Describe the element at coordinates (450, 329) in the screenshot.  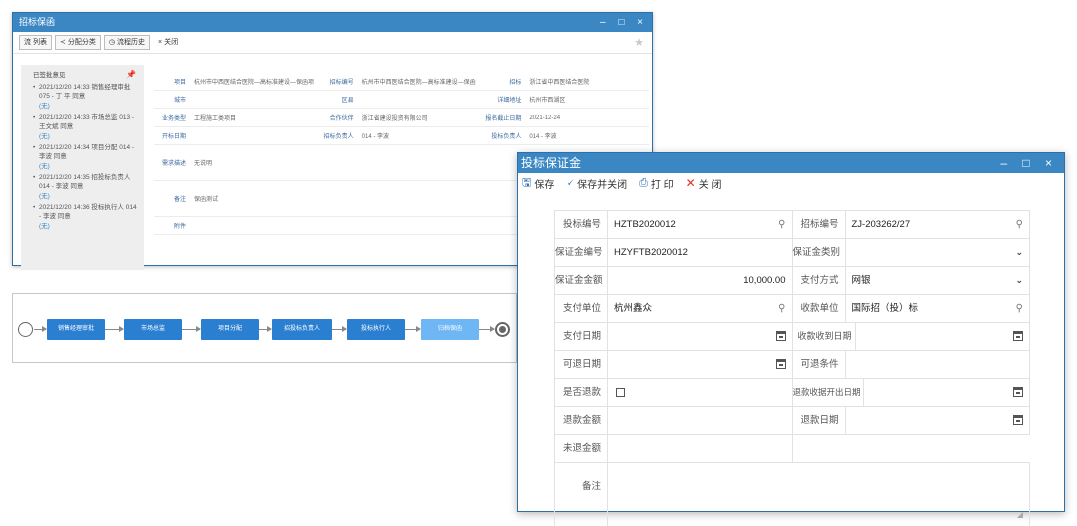
I see `flow-node-current: 归档保函` at that location.